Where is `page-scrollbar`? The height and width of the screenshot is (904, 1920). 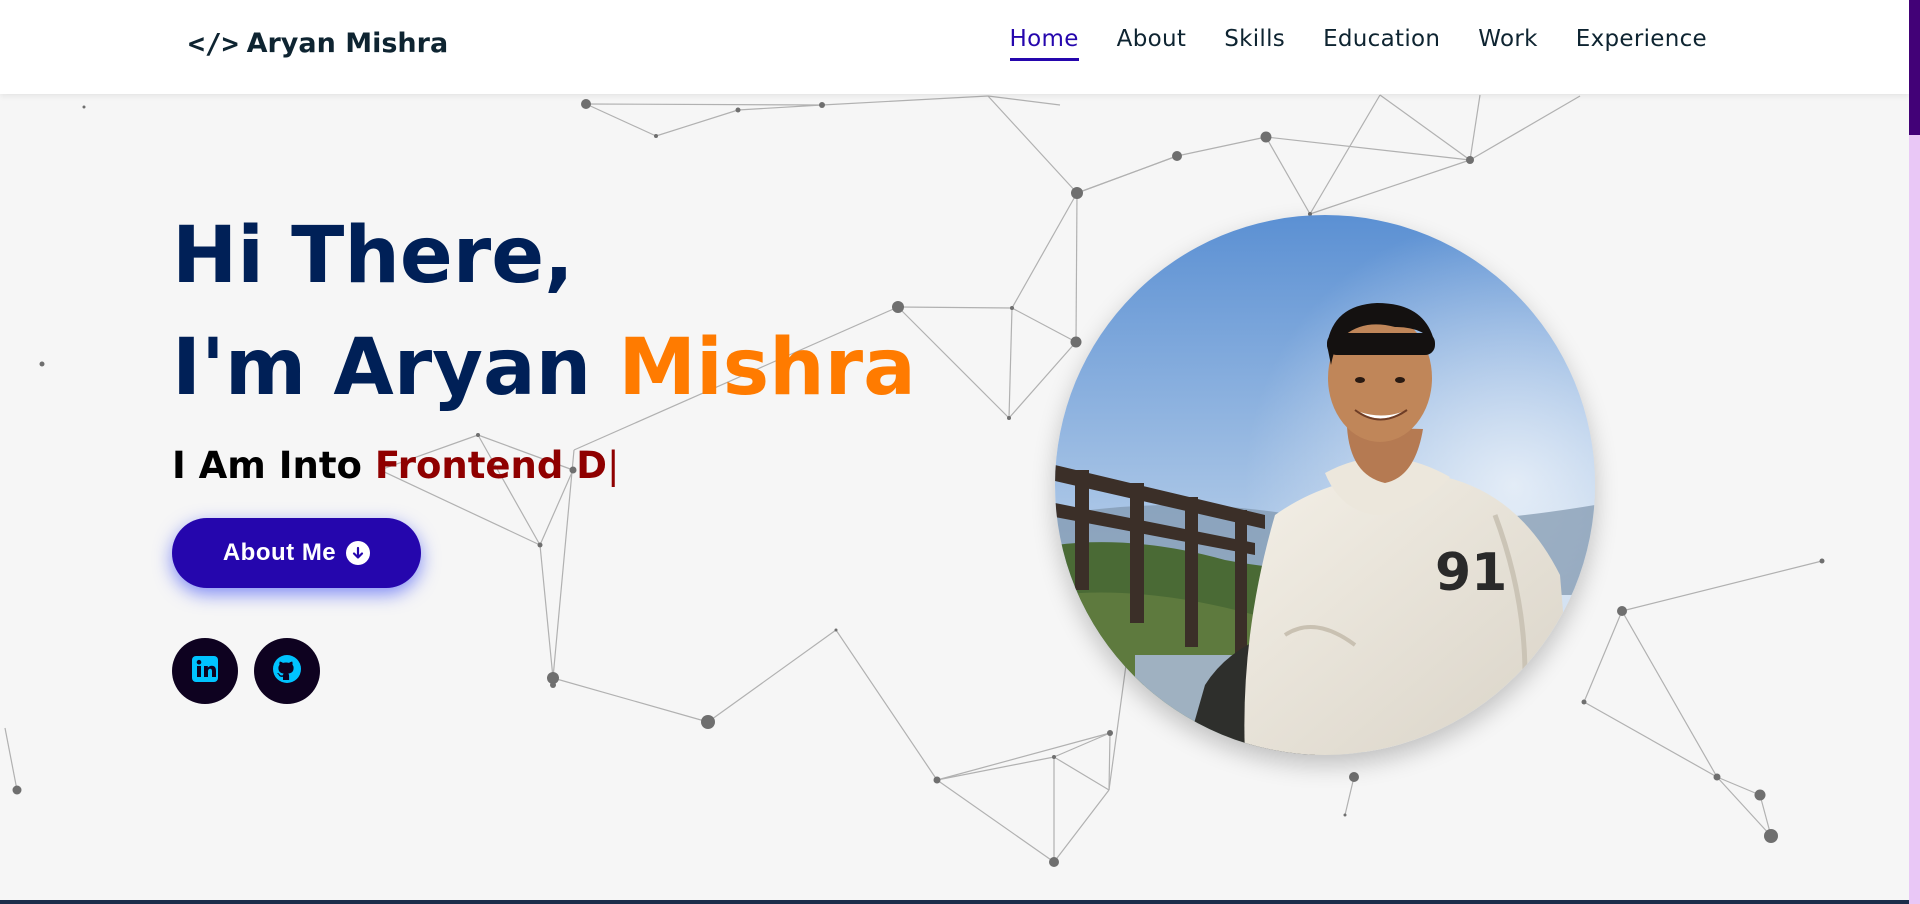
page-scrollbar is located at coordinates (1914, 452).